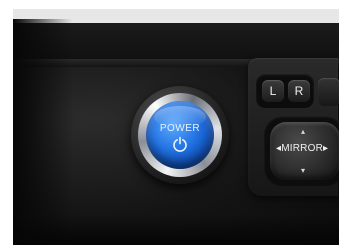 This screenshot has height=252, width=339. What do you see at coordinates (299, 91) in the screenshot?
I see `mirror-right-button: R` at bounding box center [299, 91].